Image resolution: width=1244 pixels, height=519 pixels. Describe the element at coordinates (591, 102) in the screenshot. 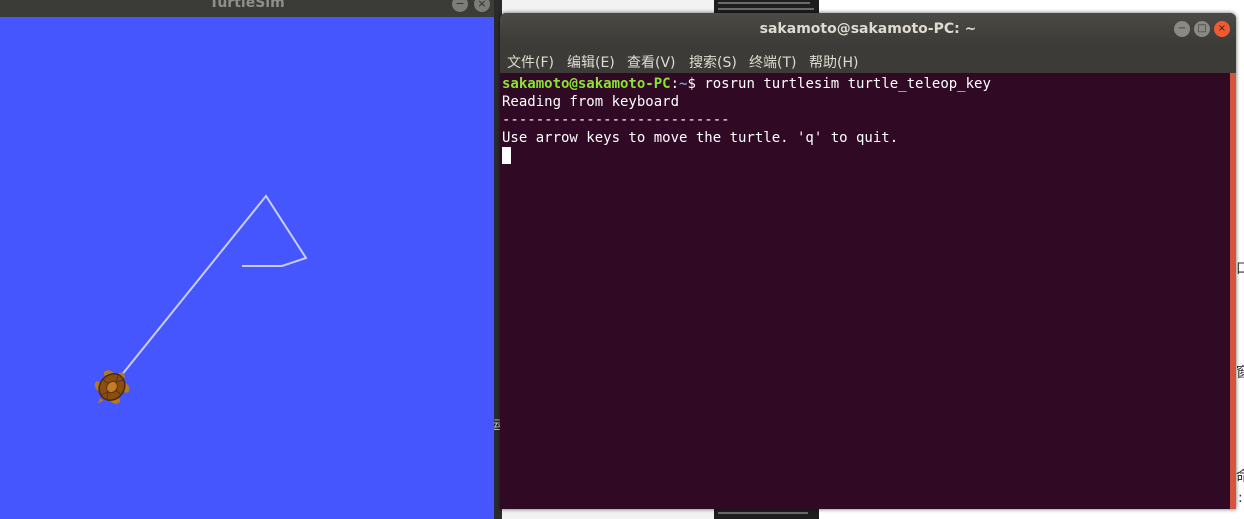

I see `output-line: Reading from keyboard` at that location.